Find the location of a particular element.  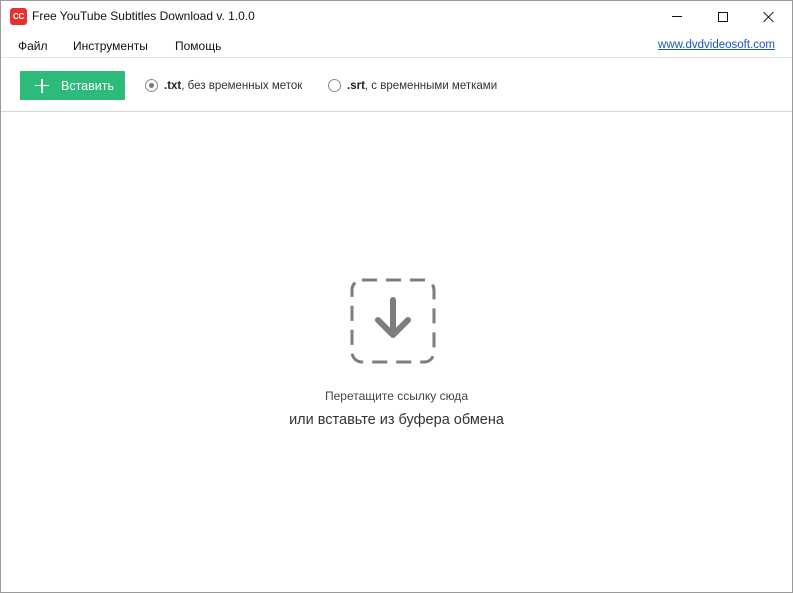

close-icon is located at coordinates (769, 17).